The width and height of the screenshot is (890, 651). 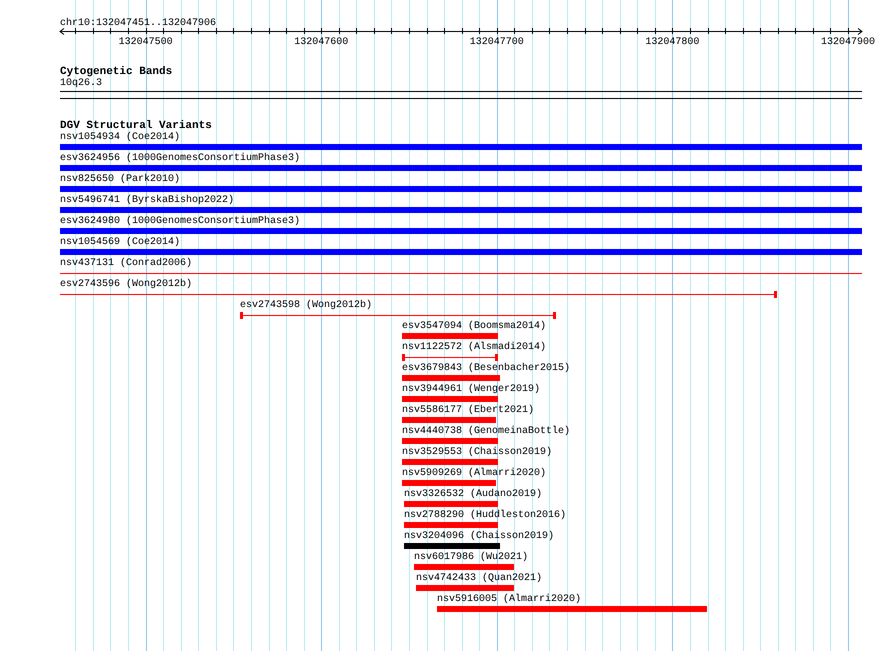 I want to click on variant-label: nsv437131 (Conrad2006), so click(x=126, y=264).